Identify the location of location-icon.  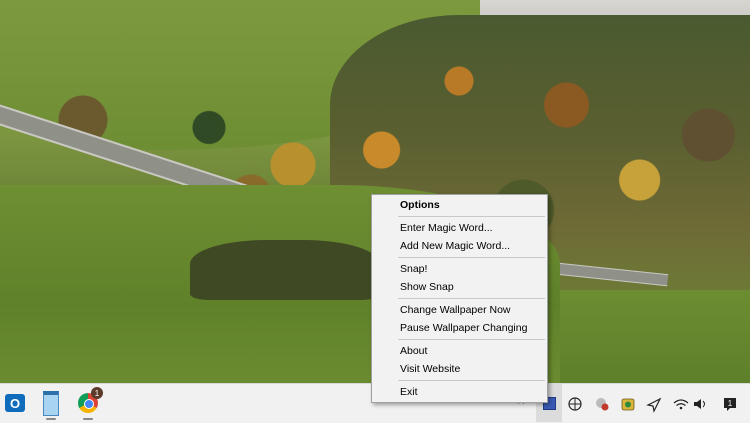
(654, 405).